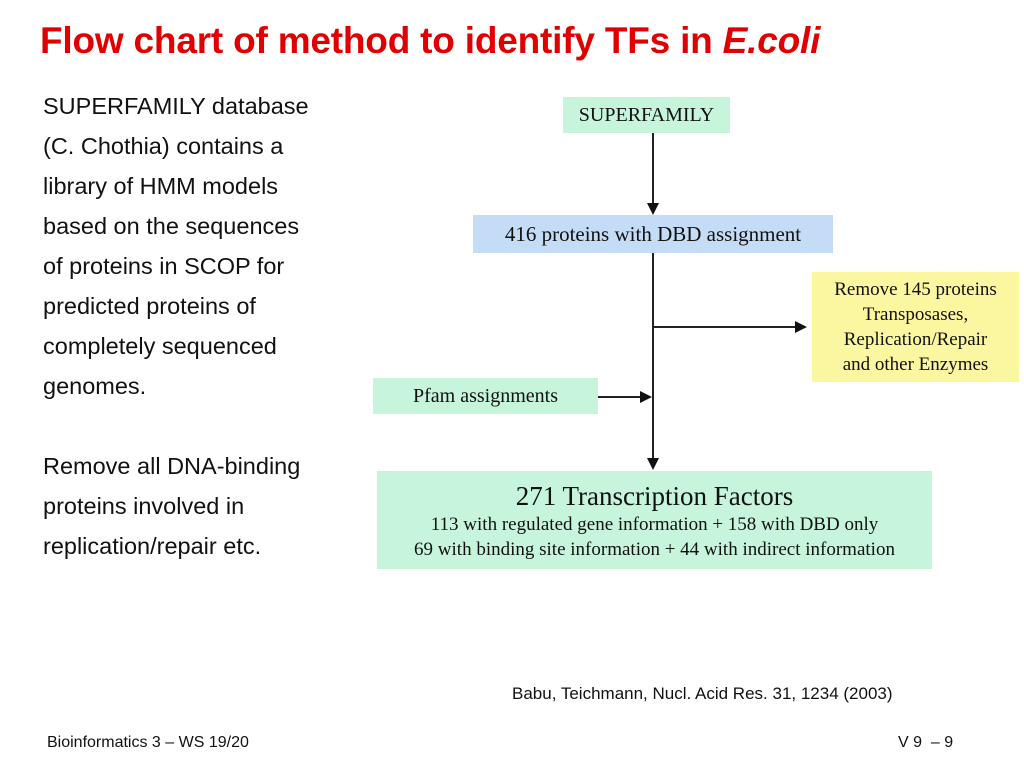 The width and height of the screenshot is (1024, 768). Describe the element at coordinates (915, 364) in the screenshot. I see `box-label: and other Enzymes` at that location.